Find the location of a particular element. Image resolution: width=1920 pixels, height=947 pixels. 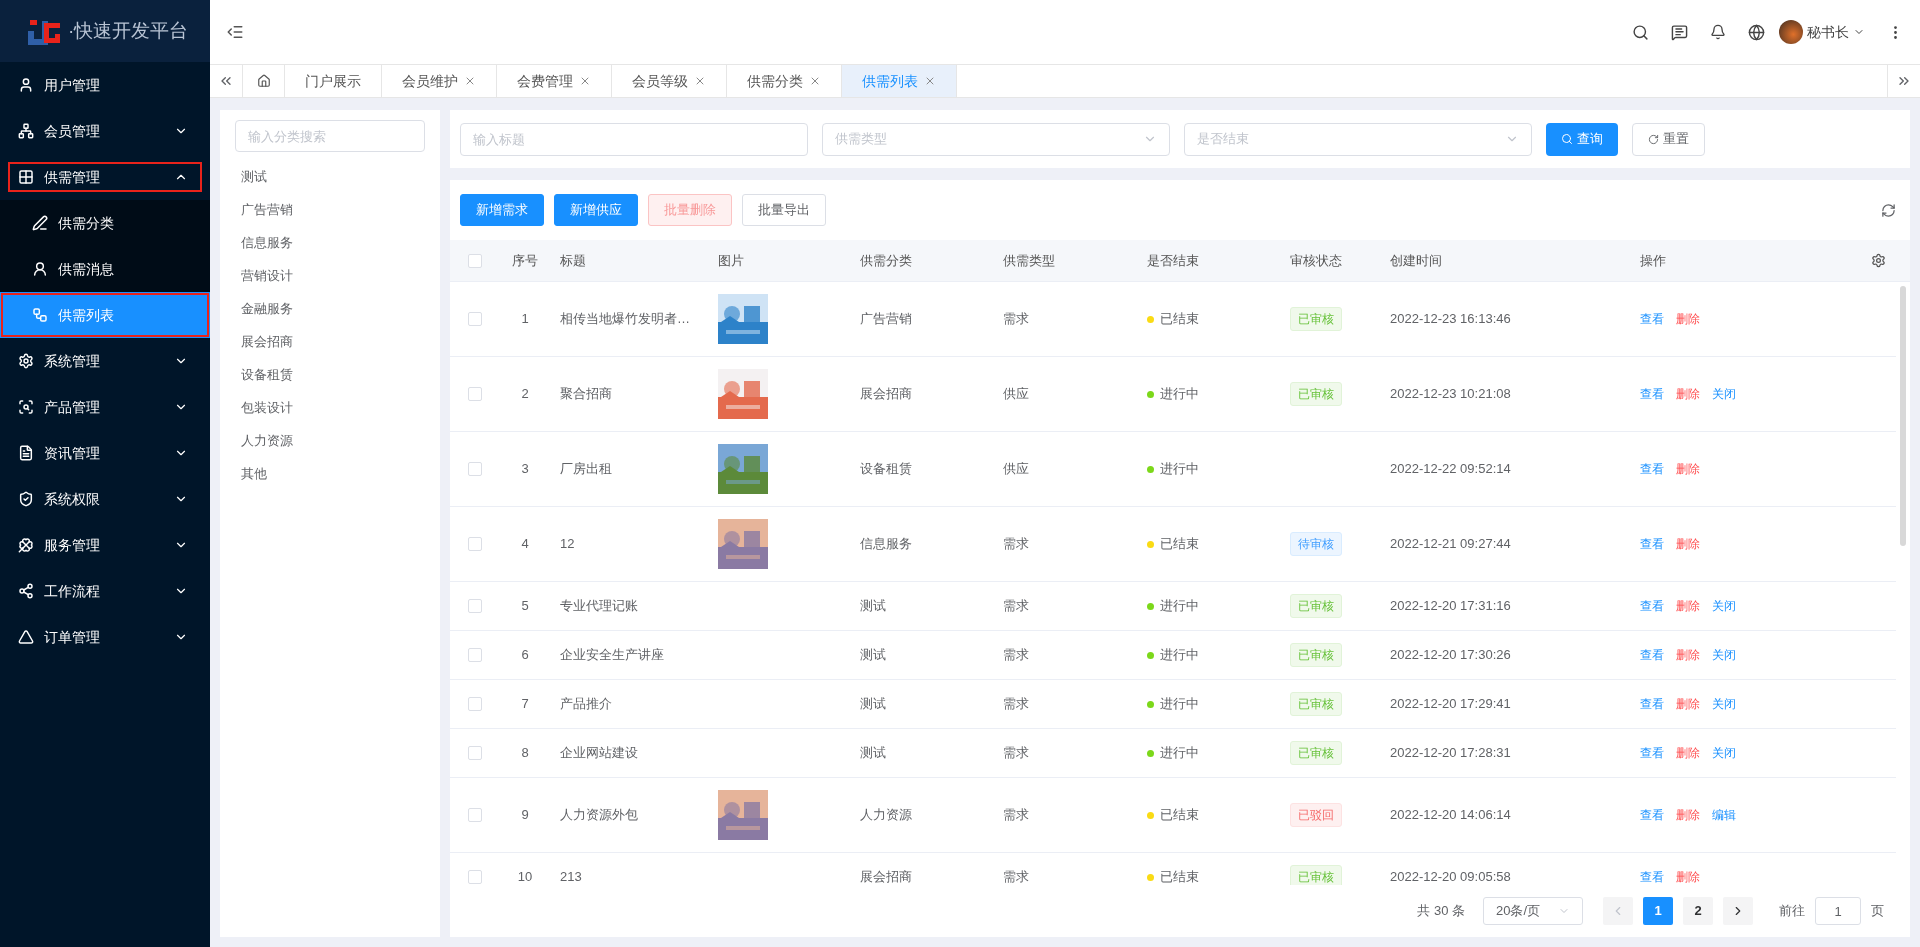

menu-item: 用户管理 is located at coordinates (105, 85).